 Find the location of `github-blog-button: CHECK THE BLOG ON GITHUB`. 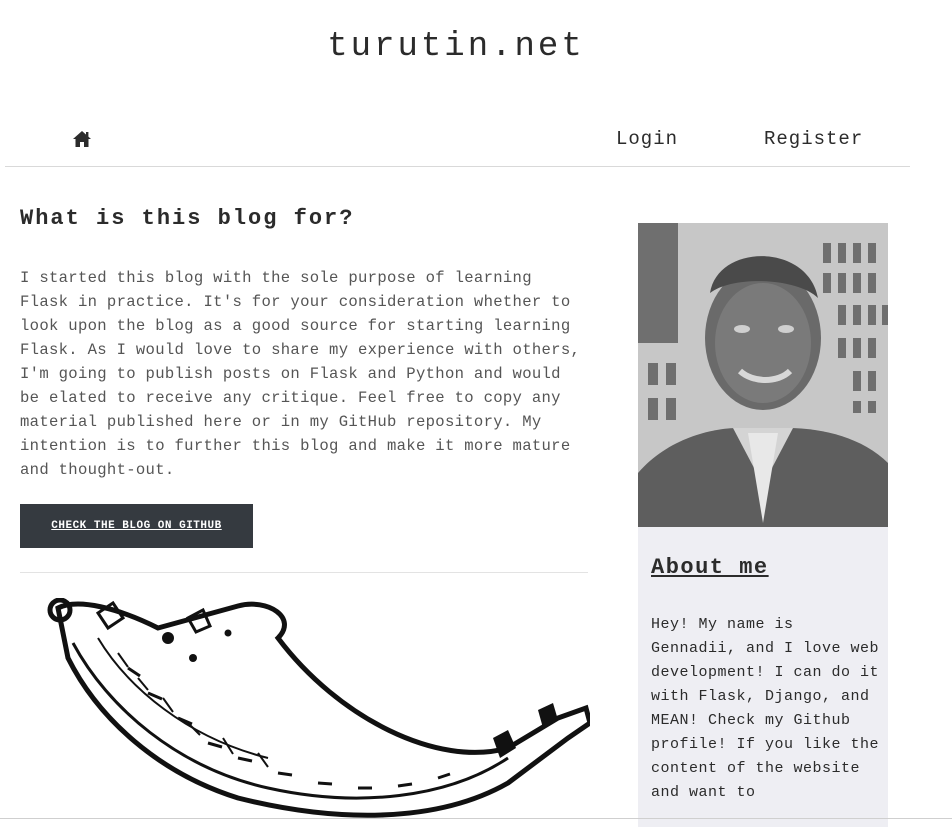

github-blog-button: CHECK THE BLOG ON GITHUB is located at coordinates (136, 526).